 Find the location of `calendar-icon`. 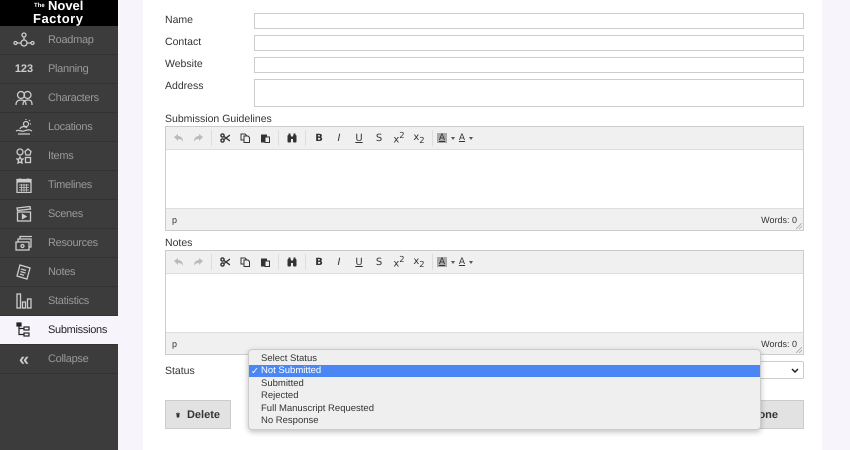

calendar-icon is located at coordinates (24, 185).